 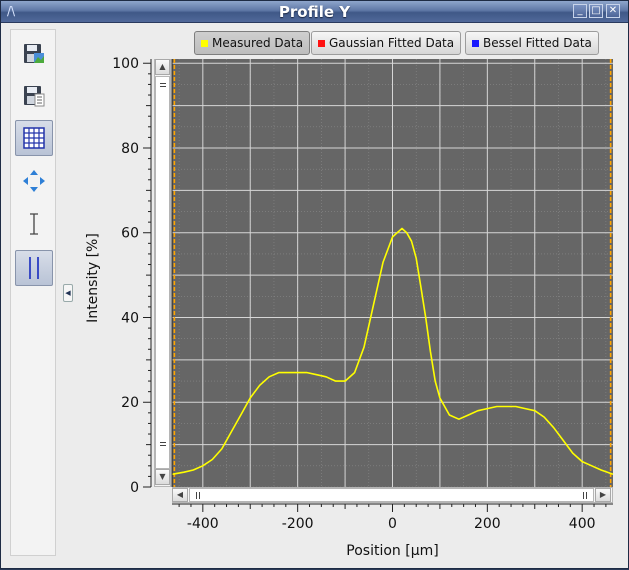 I want to click on legend-gaussian-fitted-data: Gaussian Fitted Data, so click(x=386, y=43).